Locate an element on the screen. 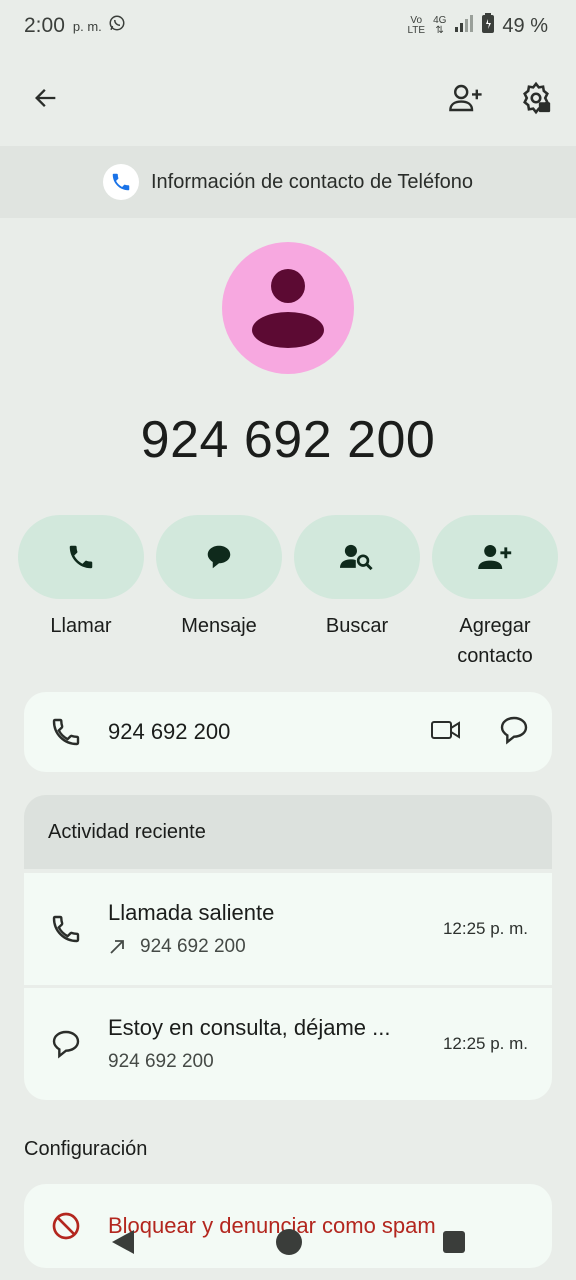  add-contact-action: Agregar contacto is located at coordinates (495, 593).